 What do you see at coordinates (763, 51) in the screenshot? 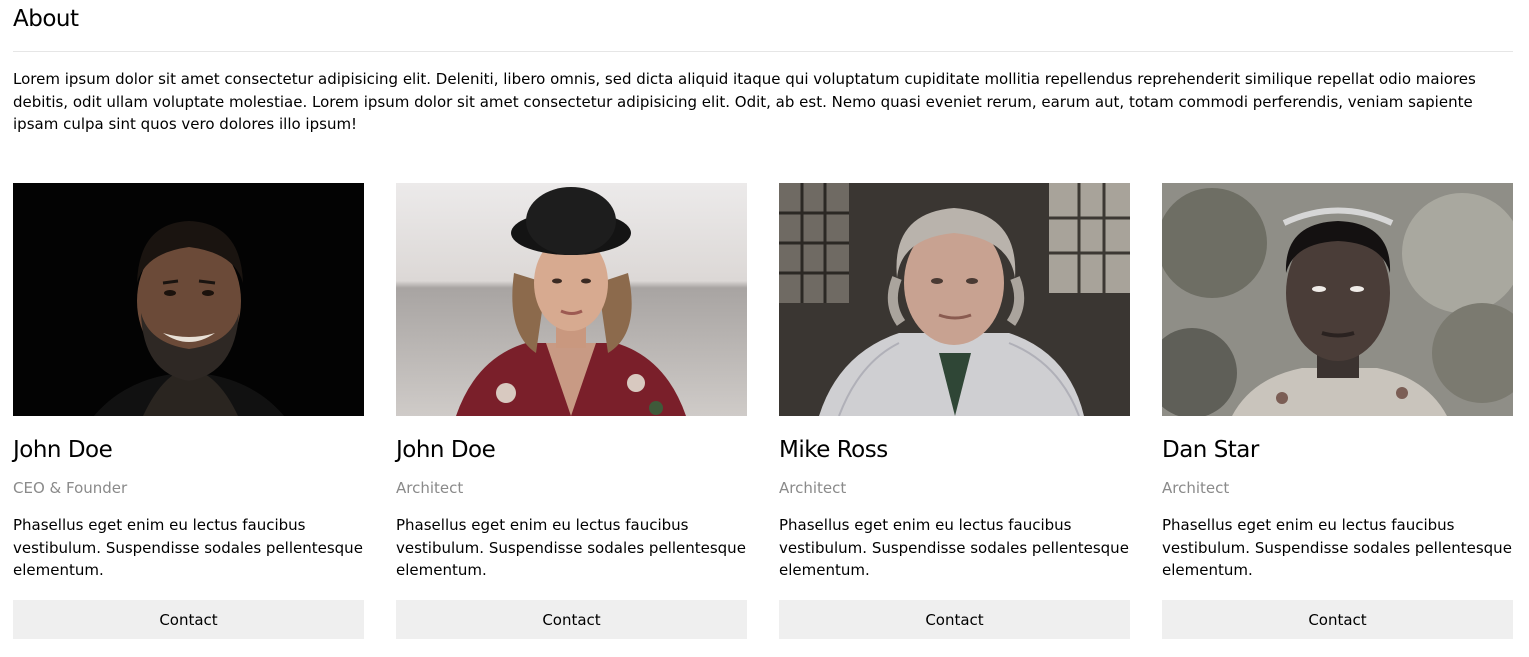
I see `divider` at bounding box center [763, 51].